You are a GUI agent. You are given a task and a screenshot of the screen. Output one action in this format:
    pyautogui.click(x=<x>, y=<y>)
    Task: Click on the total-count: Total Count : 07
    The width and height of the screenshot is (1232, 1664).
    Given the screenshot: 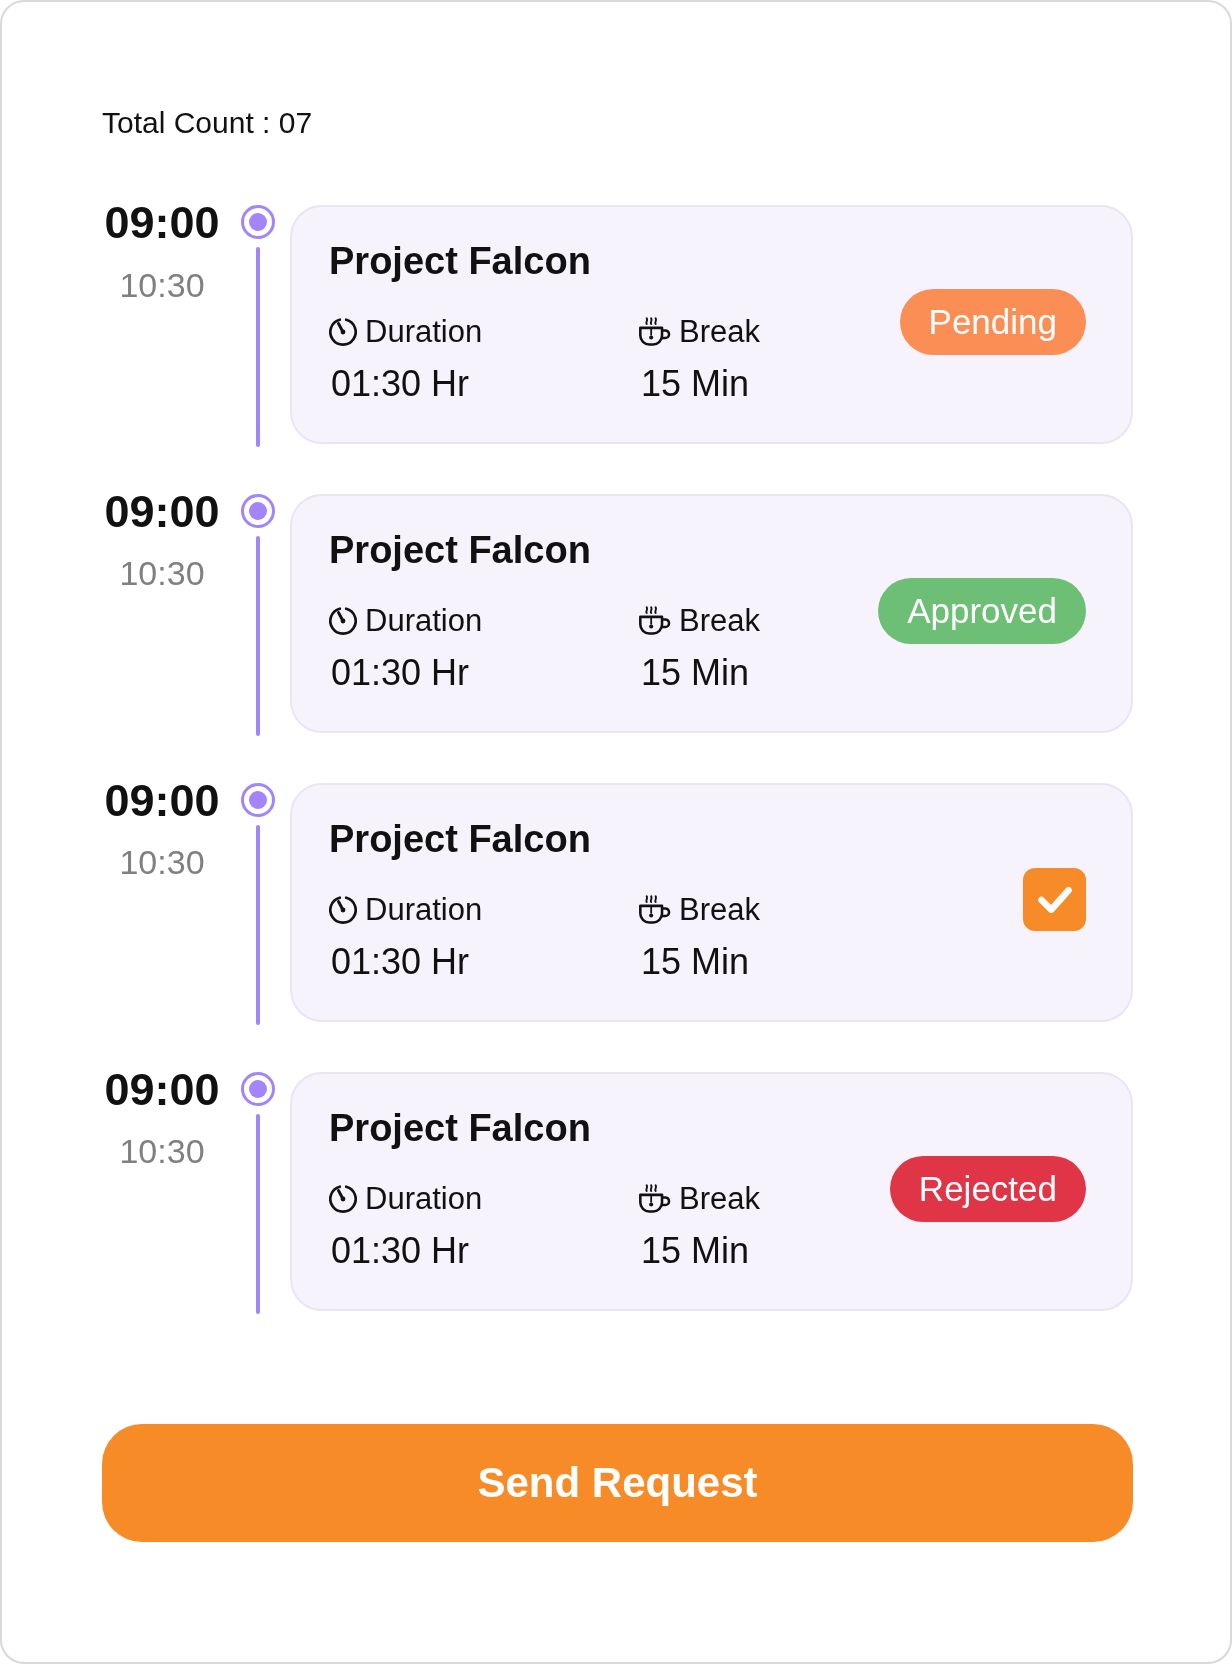 What is the action you would take?
    pyautogui.click(x=207, y=123)
    